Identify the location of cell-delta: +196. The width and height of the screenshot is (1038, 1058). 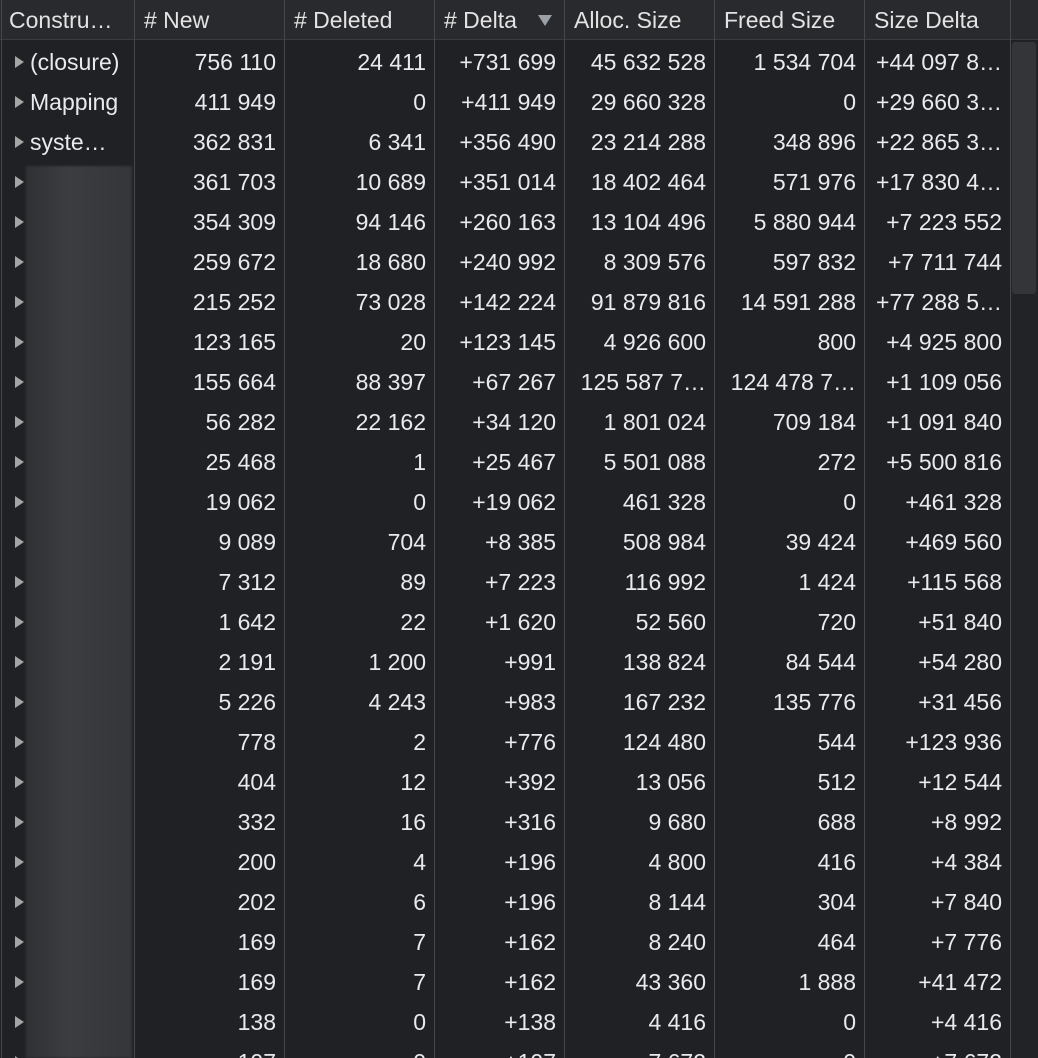
(530, 902).